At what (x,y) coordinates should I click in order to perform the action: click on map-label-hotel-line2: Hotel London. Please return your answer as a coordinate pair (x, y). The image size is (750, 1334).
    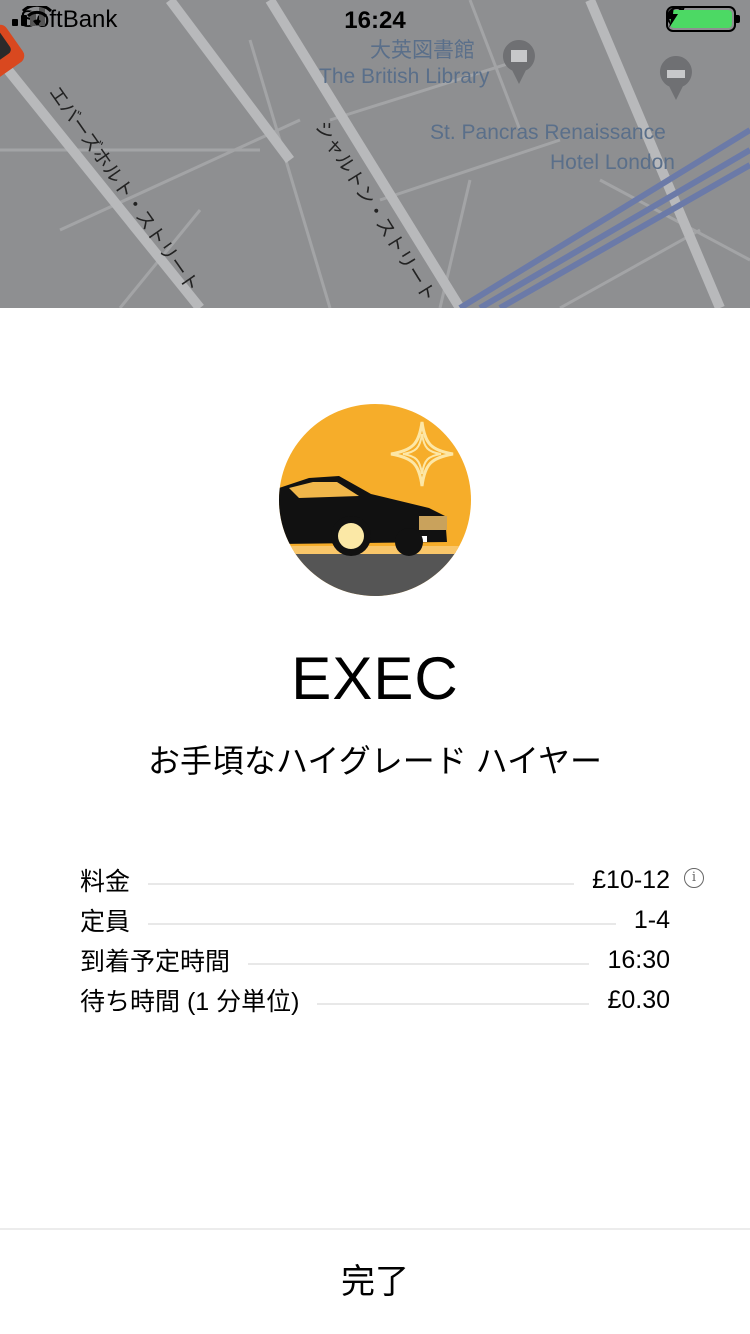
    Looking at the image, I should click on (612, 162).